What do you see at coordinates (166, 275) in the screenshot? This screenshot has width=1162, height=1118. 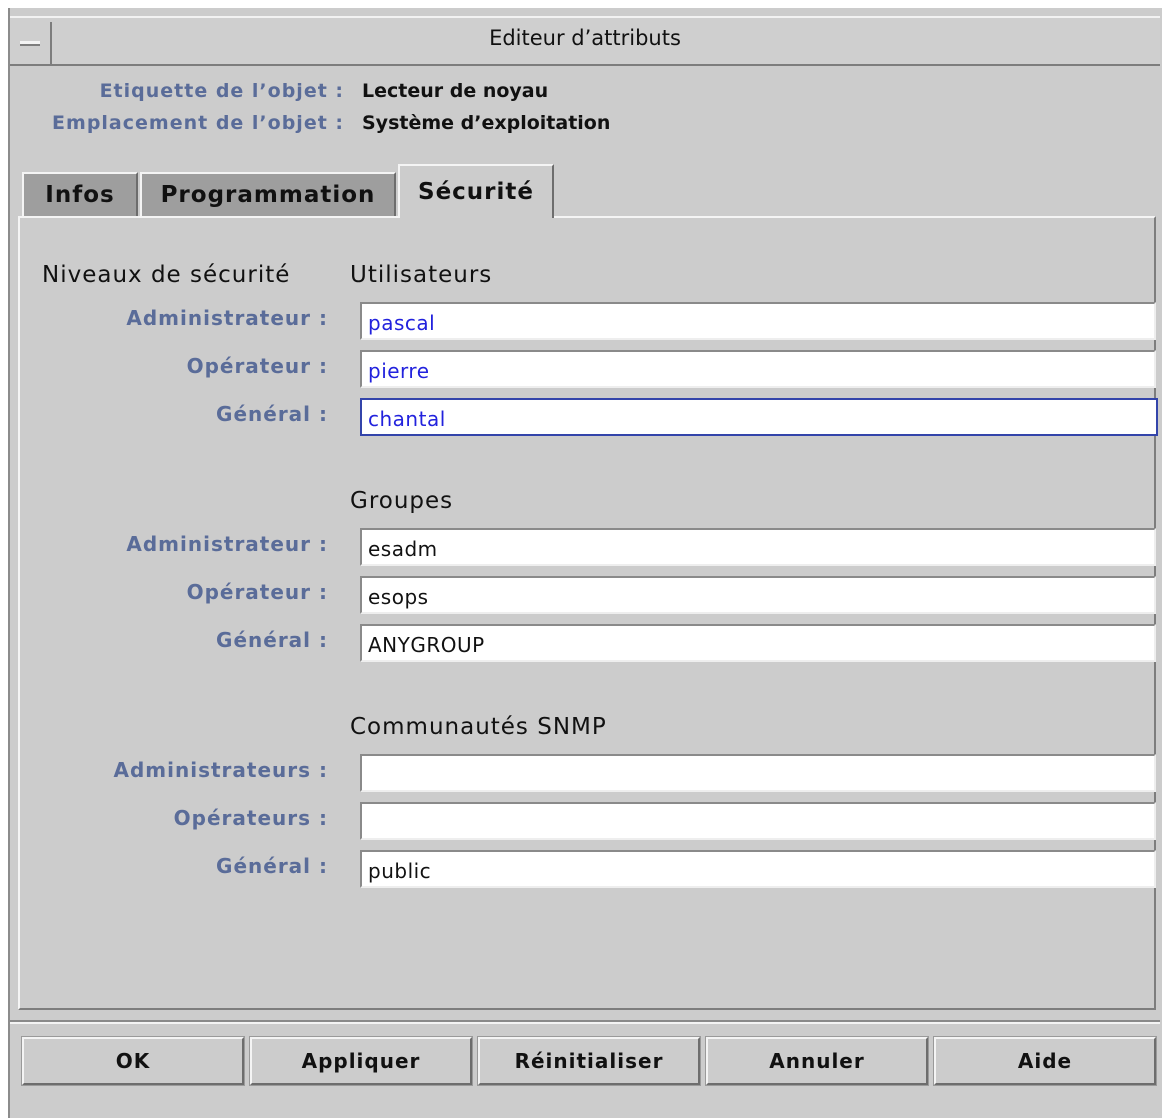 I see `security-levels-heading: Niveaux de sécurité` at bounding box center [166, 275].